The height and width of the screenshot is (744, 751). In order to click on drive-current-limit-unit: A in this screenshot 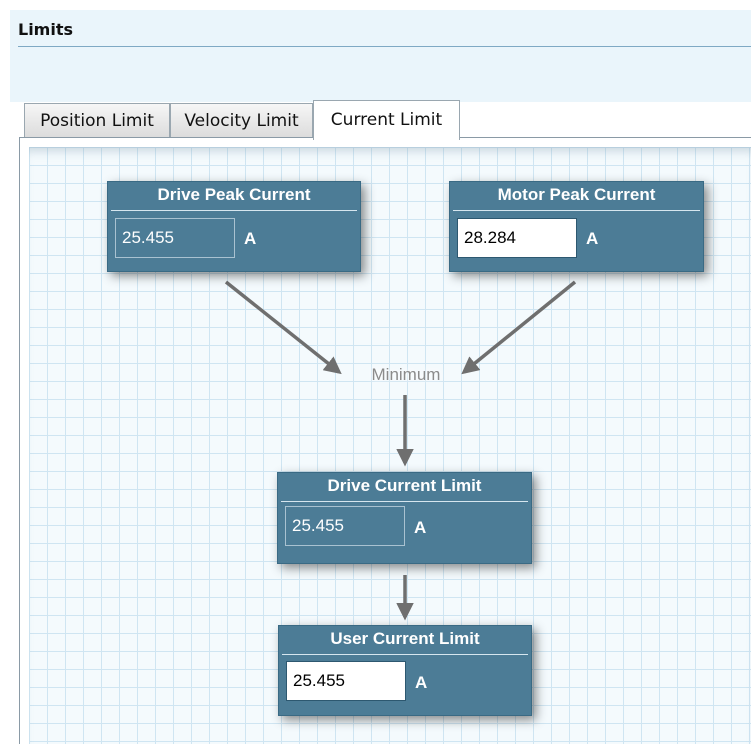, I will do `click(420, 527)`.